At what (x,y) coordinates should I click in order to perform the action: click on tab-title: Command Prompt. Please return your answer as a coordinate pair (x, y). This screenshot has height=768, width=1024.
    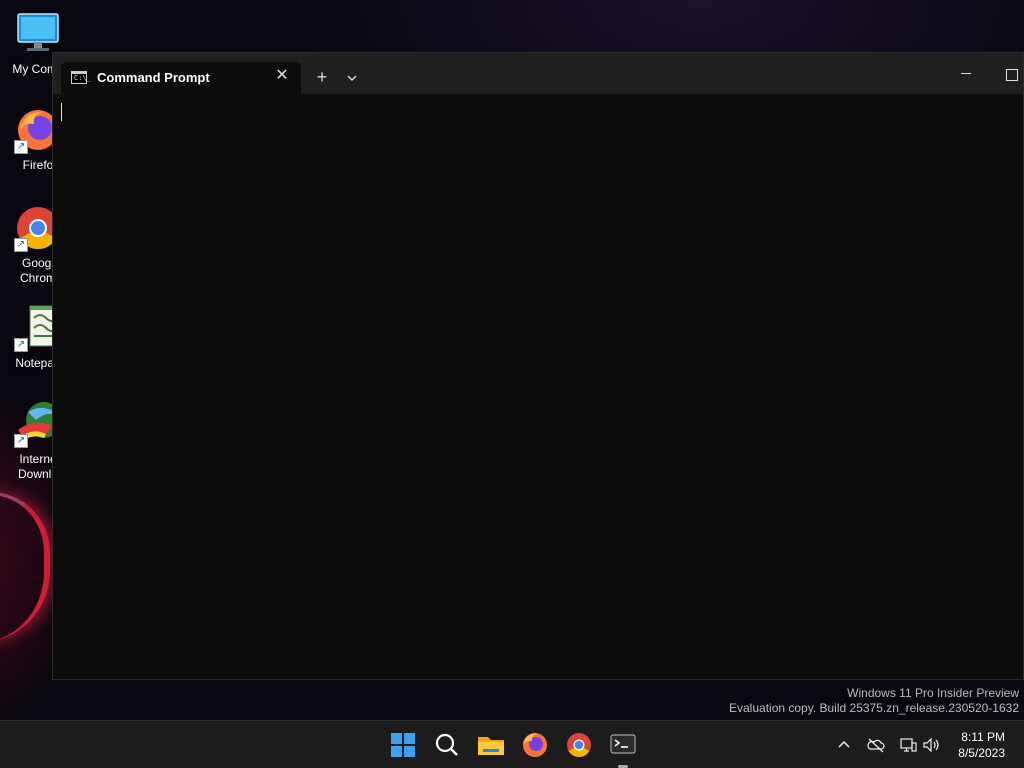
    Looking at the image, I should click on (153, 77).